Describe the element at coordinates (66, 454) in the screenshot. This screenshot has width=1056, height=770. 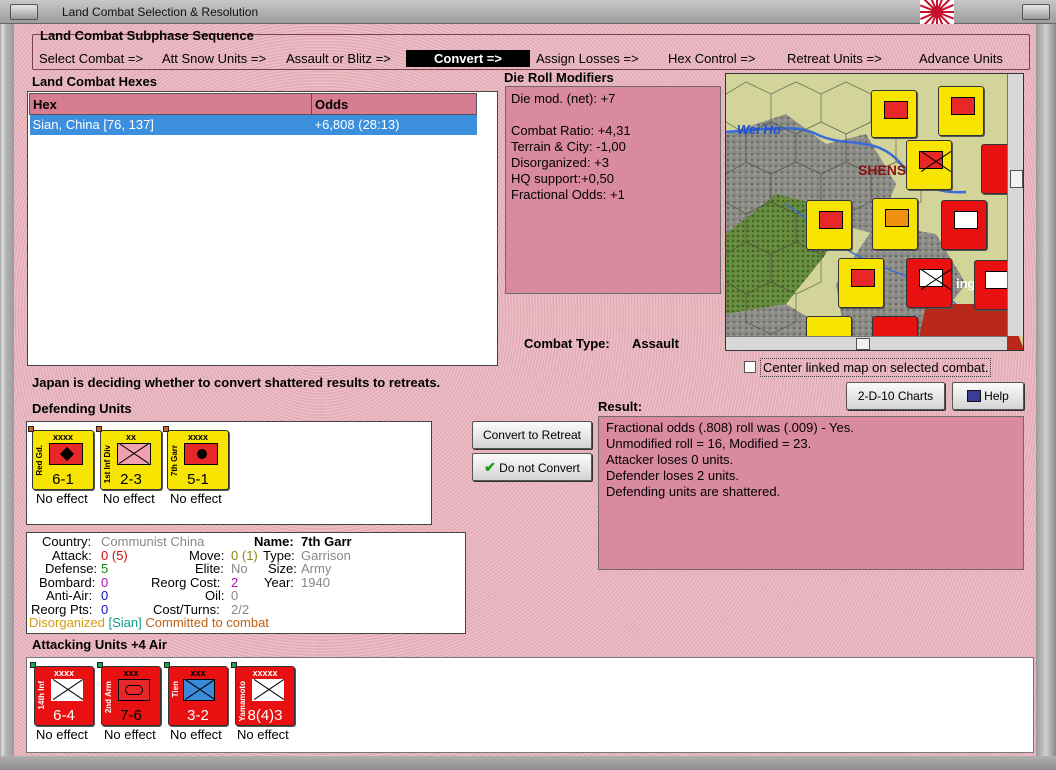
I see `unit-type-icon` at that location.